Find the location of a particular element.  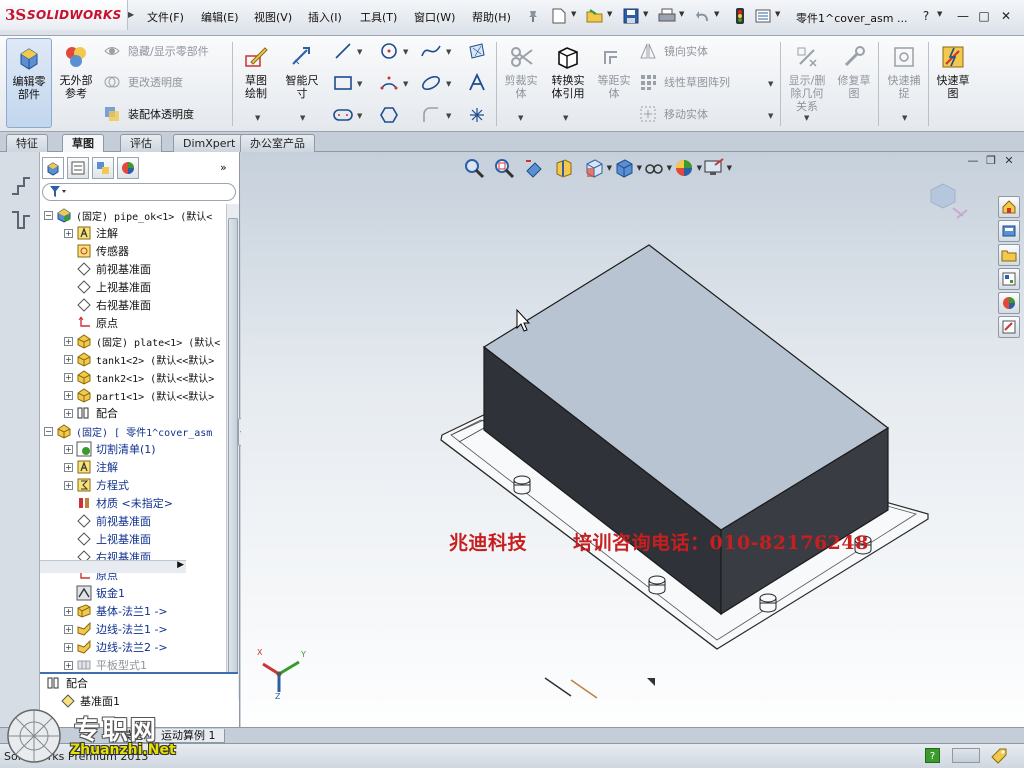

menu-help: 帮助(H) is located at coordinates (491, 17).